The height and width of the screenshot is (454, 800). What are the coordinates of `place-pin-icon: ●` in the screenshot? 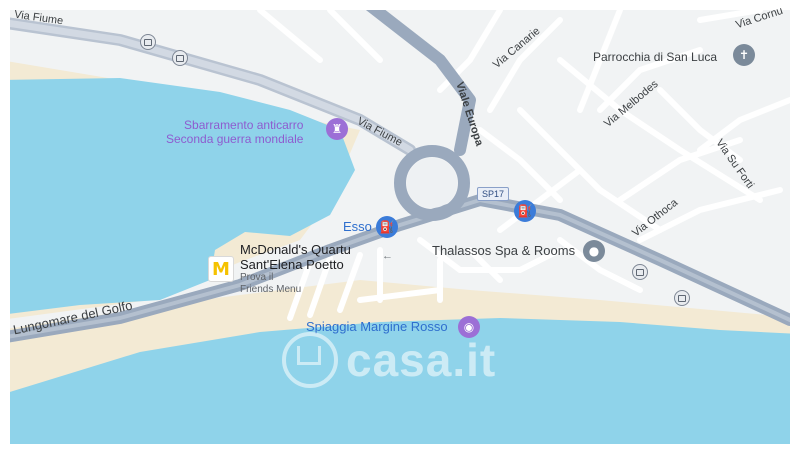 It's located at (594, 251).